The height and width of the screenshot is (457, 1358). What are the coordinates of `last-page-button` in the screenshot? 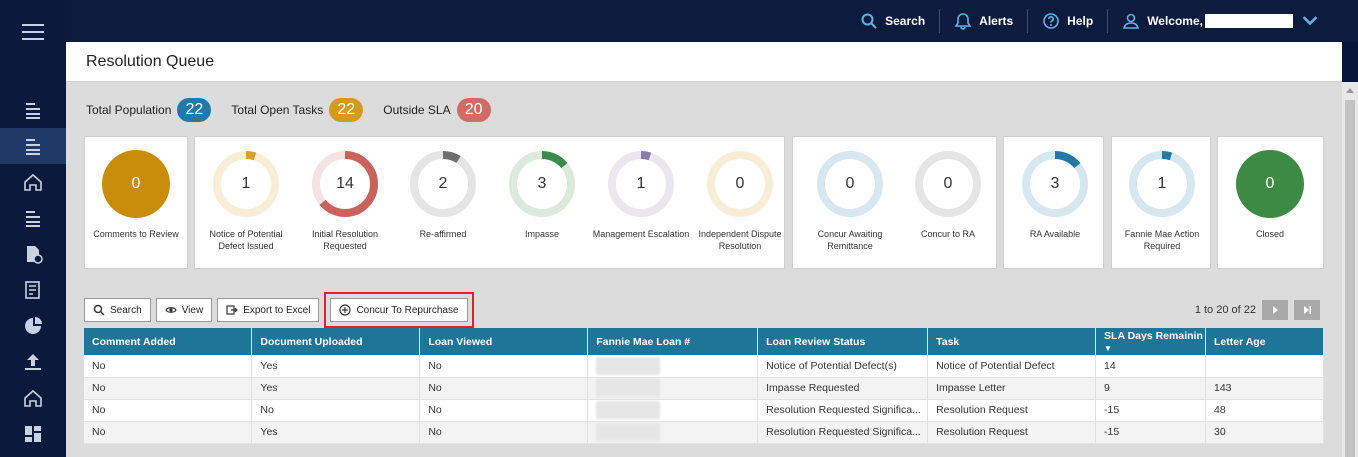 It's located at (1307, 310).